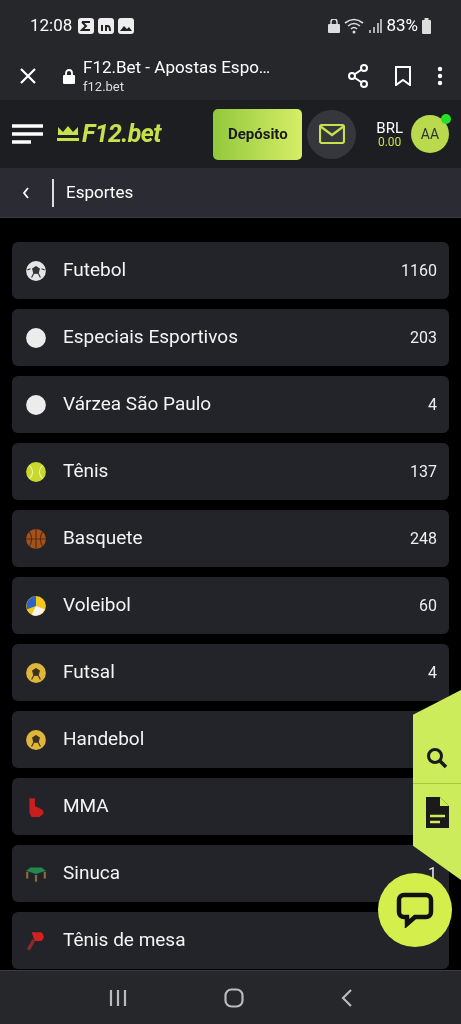 This screenshot has width=461, height=1024. Describe the element at coordinates (415, 910) in the screenshot. I see `chat-bubble-icon` at that location.